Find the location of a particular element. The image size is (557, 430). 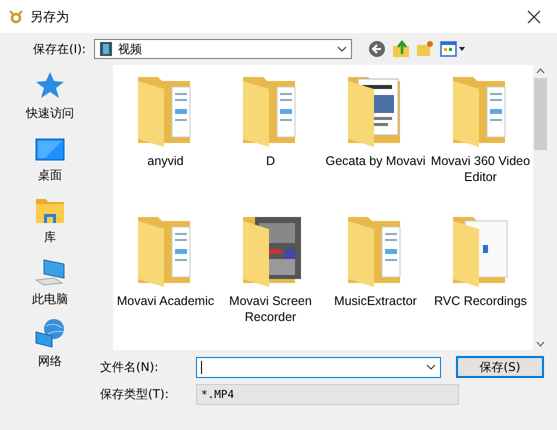

scrollbar-thumb is located at coordinates (540, 114).